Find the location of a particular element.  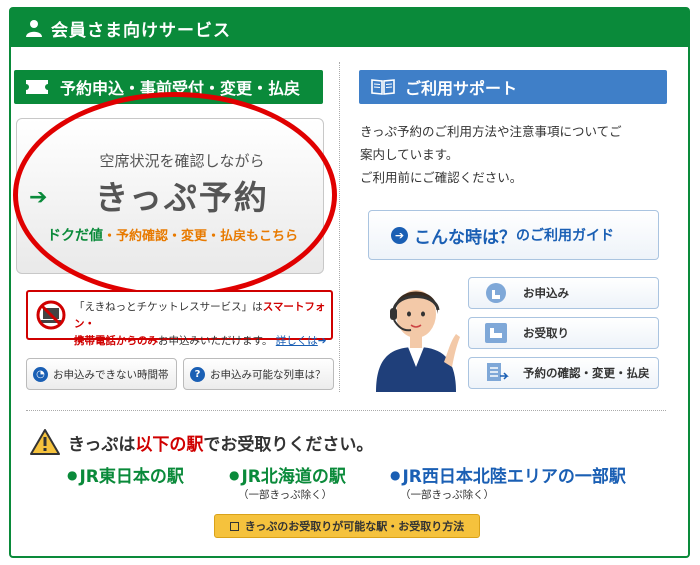

reservation-section-title: 予約申込・事前受付・変更・払戻 is located at coordinates (168, 87).